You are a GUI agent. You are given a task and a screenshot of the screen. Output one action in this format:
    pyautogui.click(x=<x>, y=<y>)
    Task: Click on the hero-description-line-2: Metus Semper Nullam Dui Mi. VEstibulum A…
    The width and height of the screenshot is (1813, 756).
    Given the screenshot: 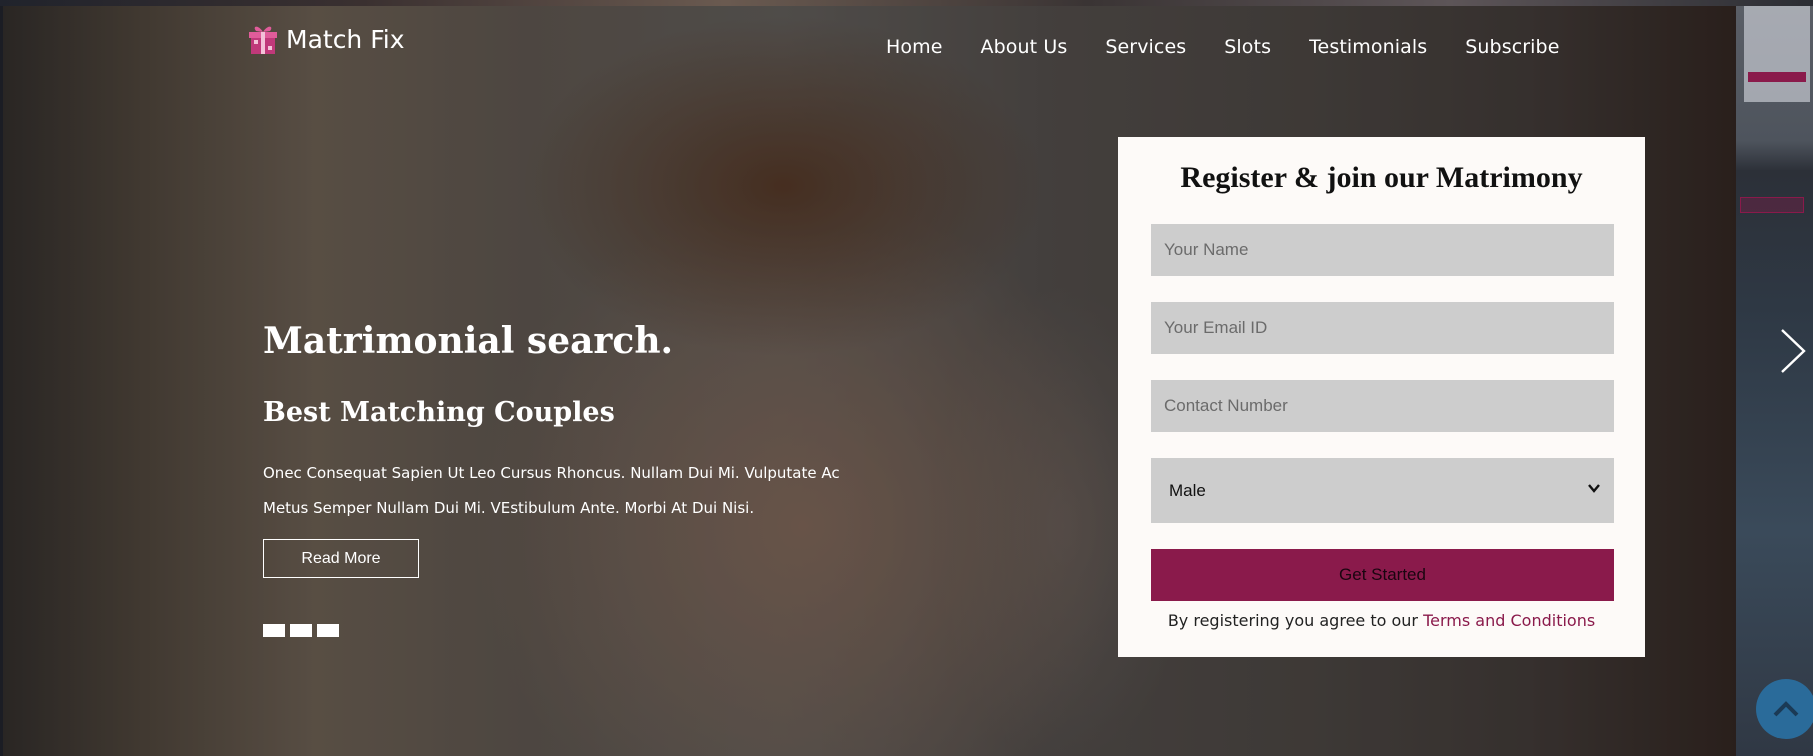 What is the action you would take?
    pyautogui.click(x=509, y=508)
    